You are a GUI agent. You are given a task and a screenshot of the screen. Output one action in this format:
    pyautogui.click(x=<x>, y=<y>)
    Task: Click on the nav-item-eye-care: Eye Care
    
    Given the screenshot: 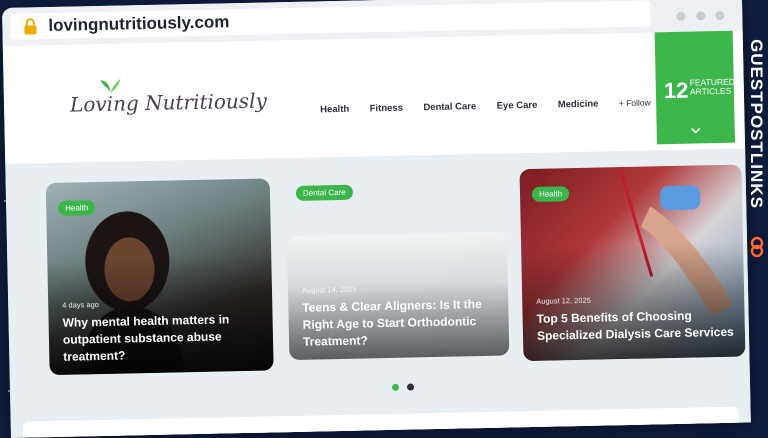 What is the action you would take?
    pyautogui.click(x=517, y=106)
    